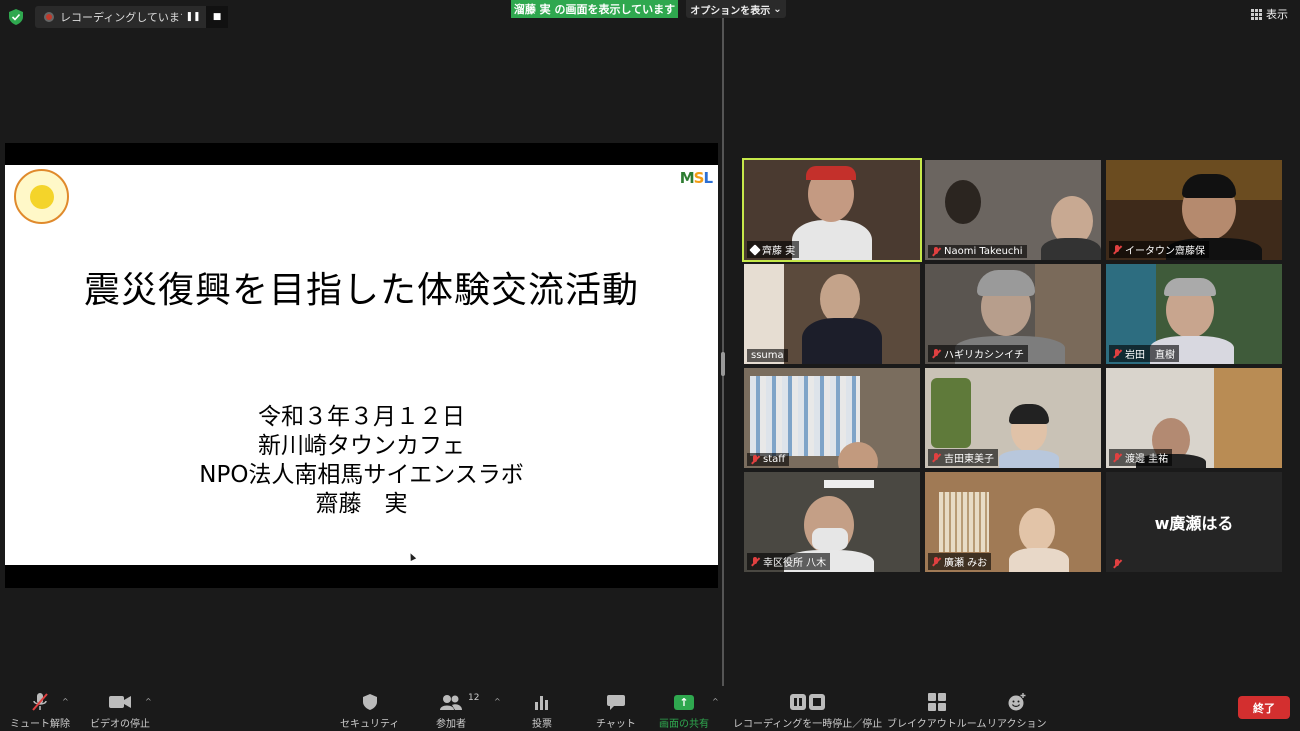  Describe the element at coordinates (730, 11) in the screenshot. I see `view-options-label: オプションを表示` at that location.